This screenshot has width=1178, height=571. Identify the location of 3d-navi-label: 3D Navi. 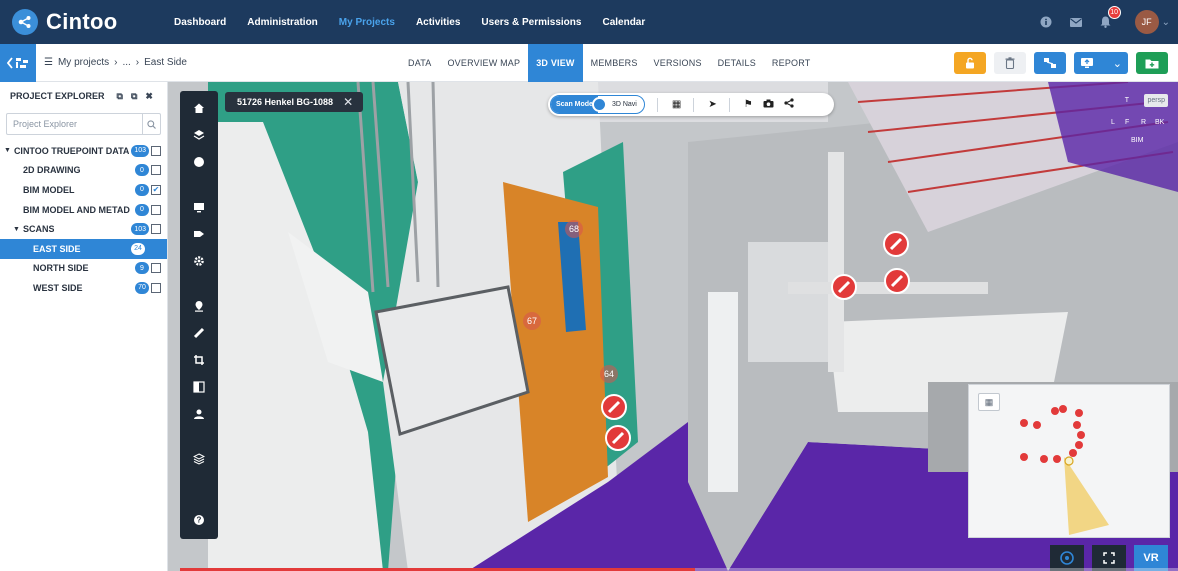
(625, 104).